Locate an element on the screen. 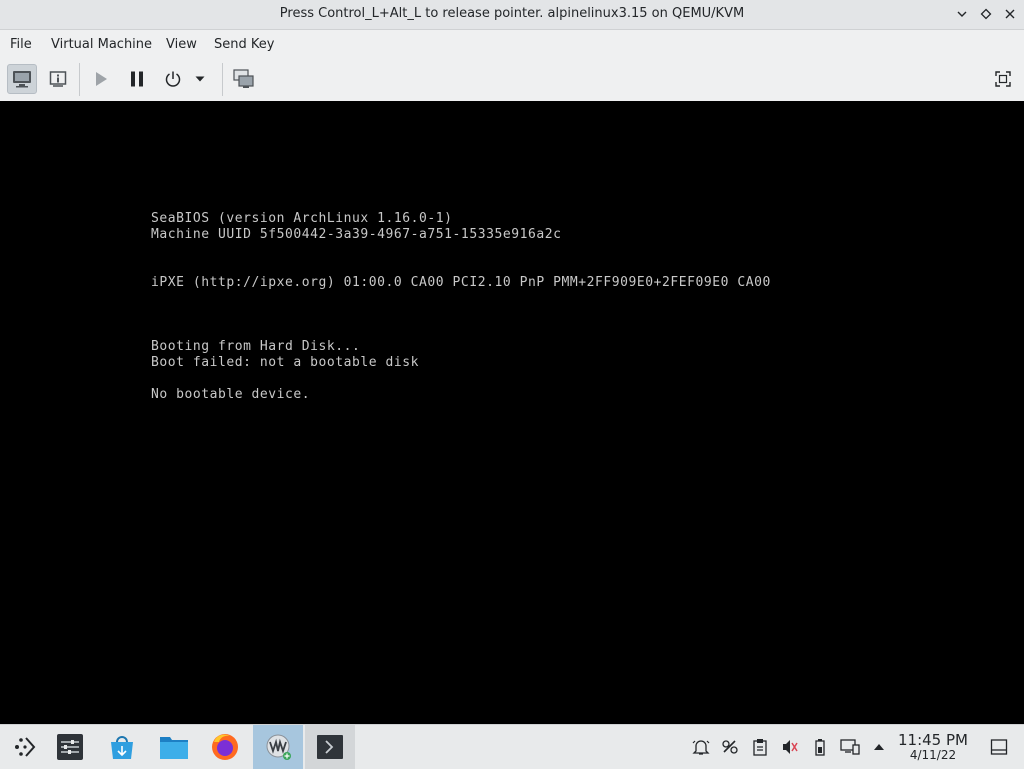 The width and height of the screenshot is (1024, 769). firefox-button is located at coordinates (225, 747).